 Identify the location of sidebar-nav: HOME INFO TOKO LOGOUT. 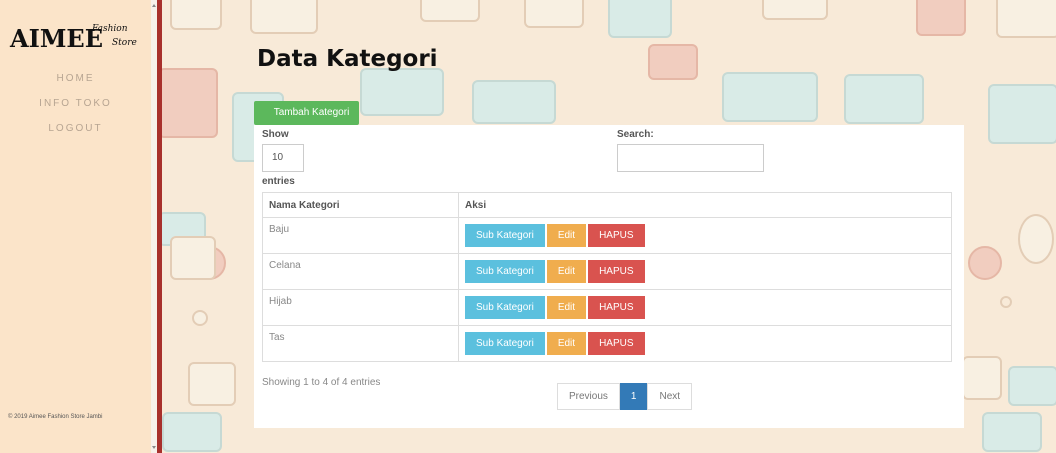
(75, 107).